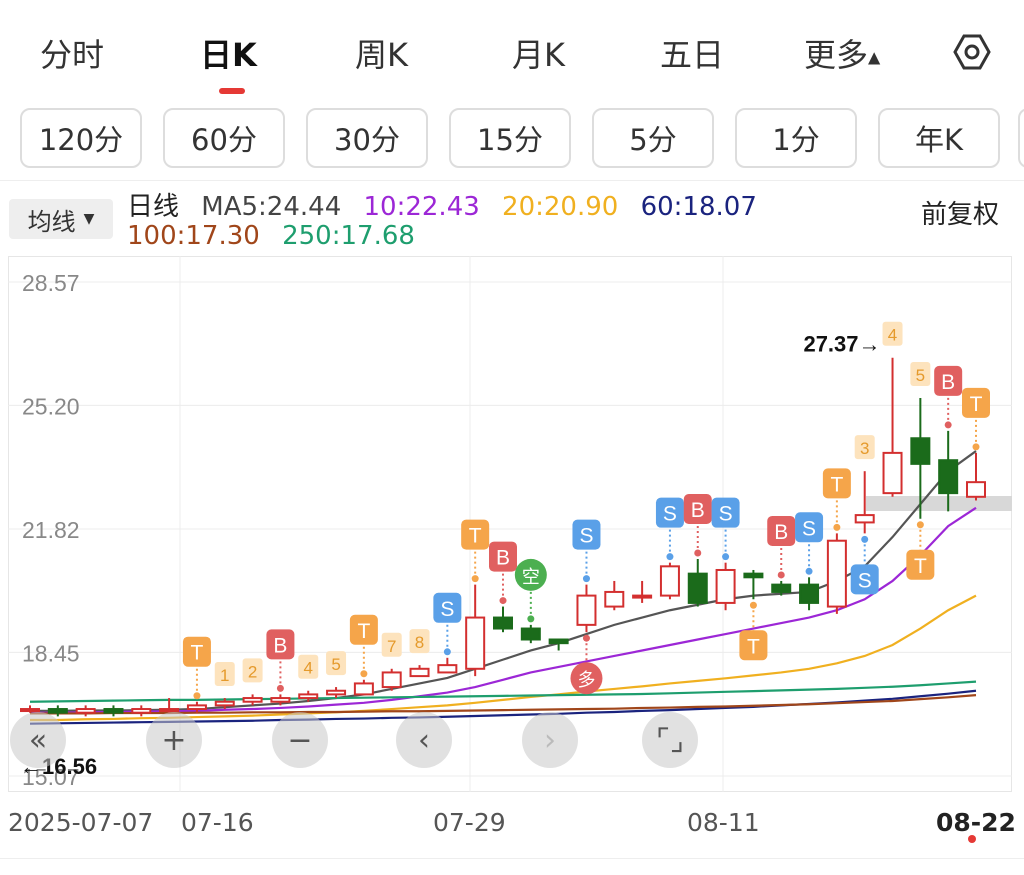 This screenshot has width=1024, height=875. Describe the element at coordinates (692, 53) in the screenshot. I see `tab-five-day: 五日` at that location.